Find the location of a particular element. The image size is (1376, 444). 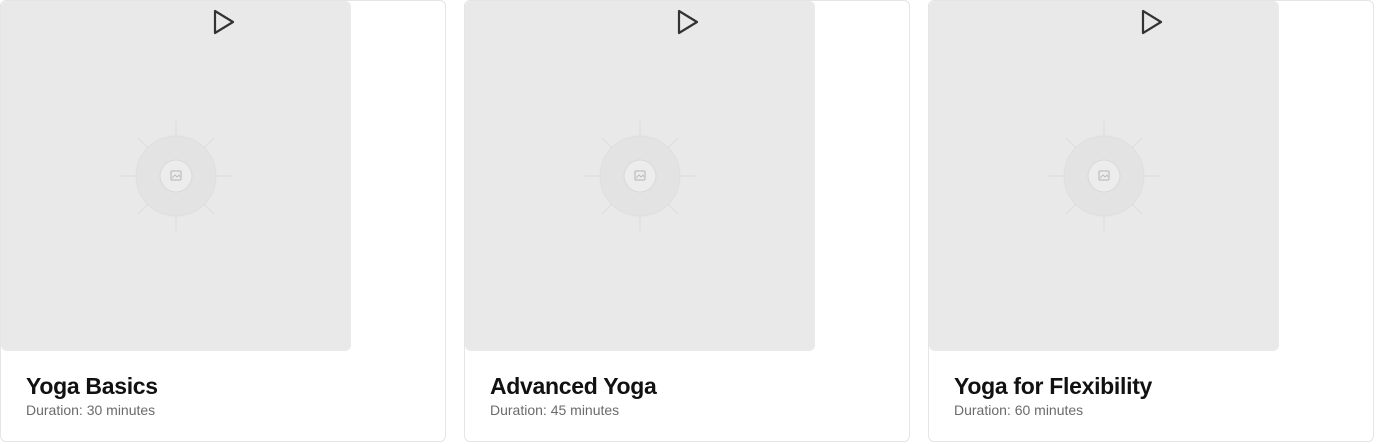

course-duration: Duration: 45 minutes is located at coordinates (555, 410).